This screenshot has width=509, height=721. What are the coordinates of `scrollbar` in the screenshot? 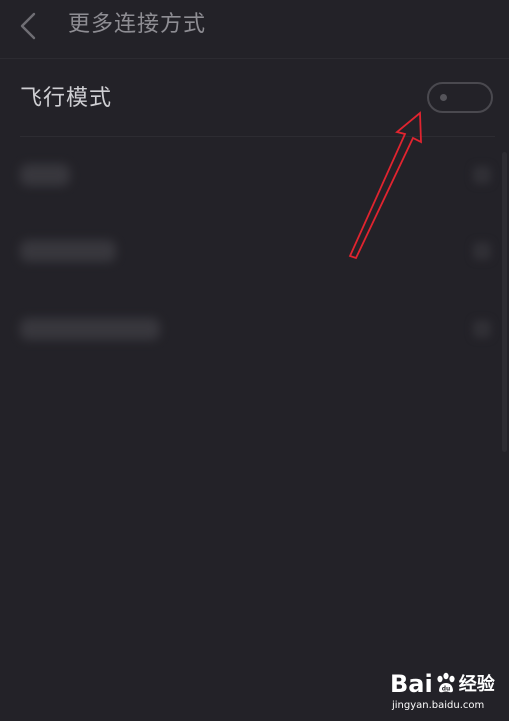 It's located at (504, 302).